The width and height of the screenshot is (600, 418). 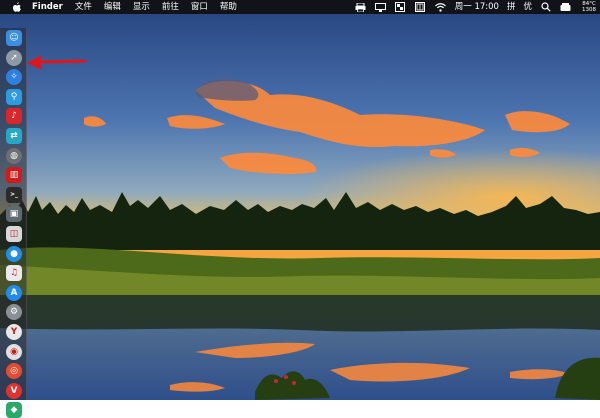 I want to click on compass-icon: ✧, so click(x=14, y=77).